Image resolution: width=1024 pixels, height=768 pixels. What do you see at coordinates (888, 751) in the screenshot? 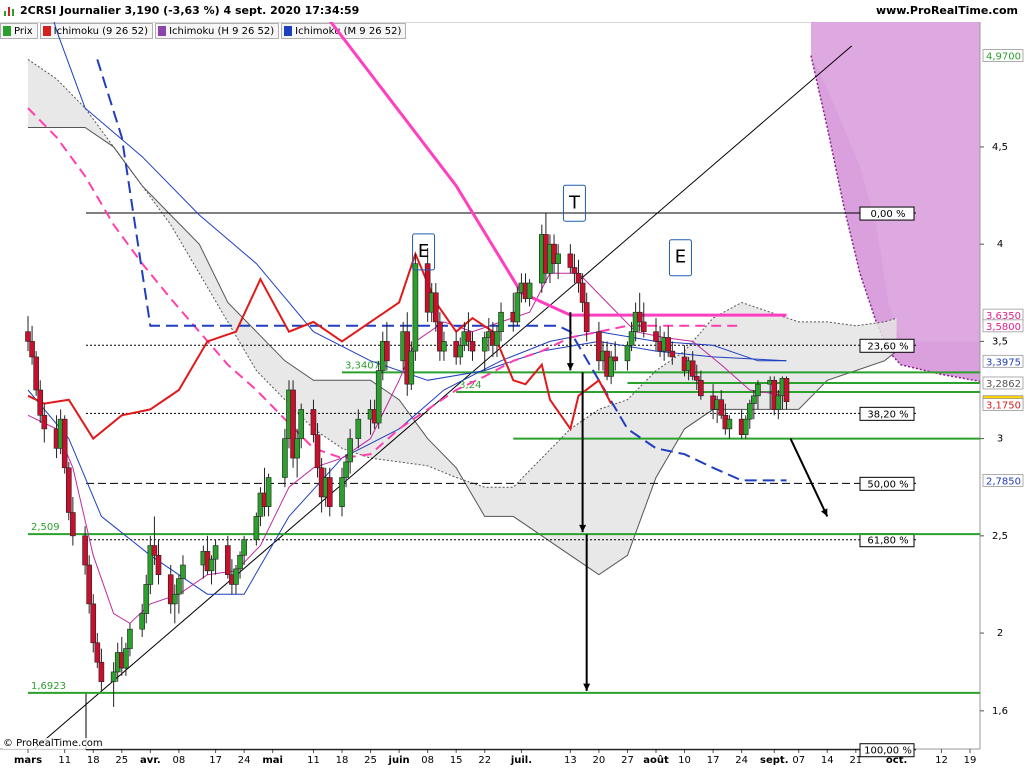
I see `fibonacci-label: 100,00 %` at bounding box center [888, 751].